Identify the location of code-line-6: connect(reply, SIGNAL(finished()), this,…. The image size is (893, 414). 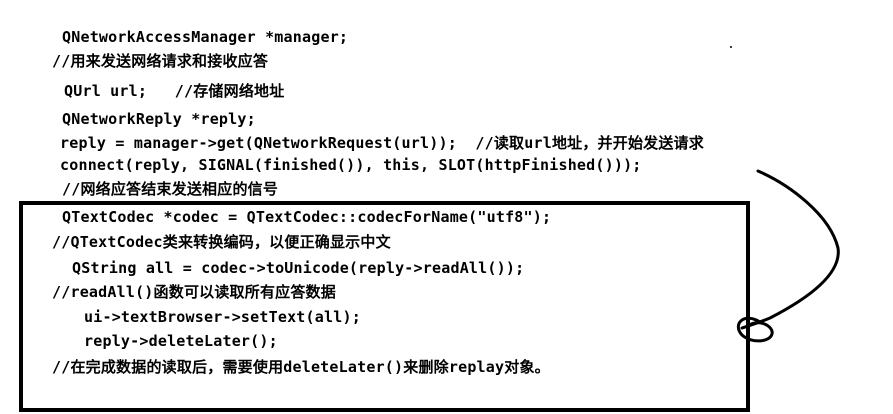
(351, 165).